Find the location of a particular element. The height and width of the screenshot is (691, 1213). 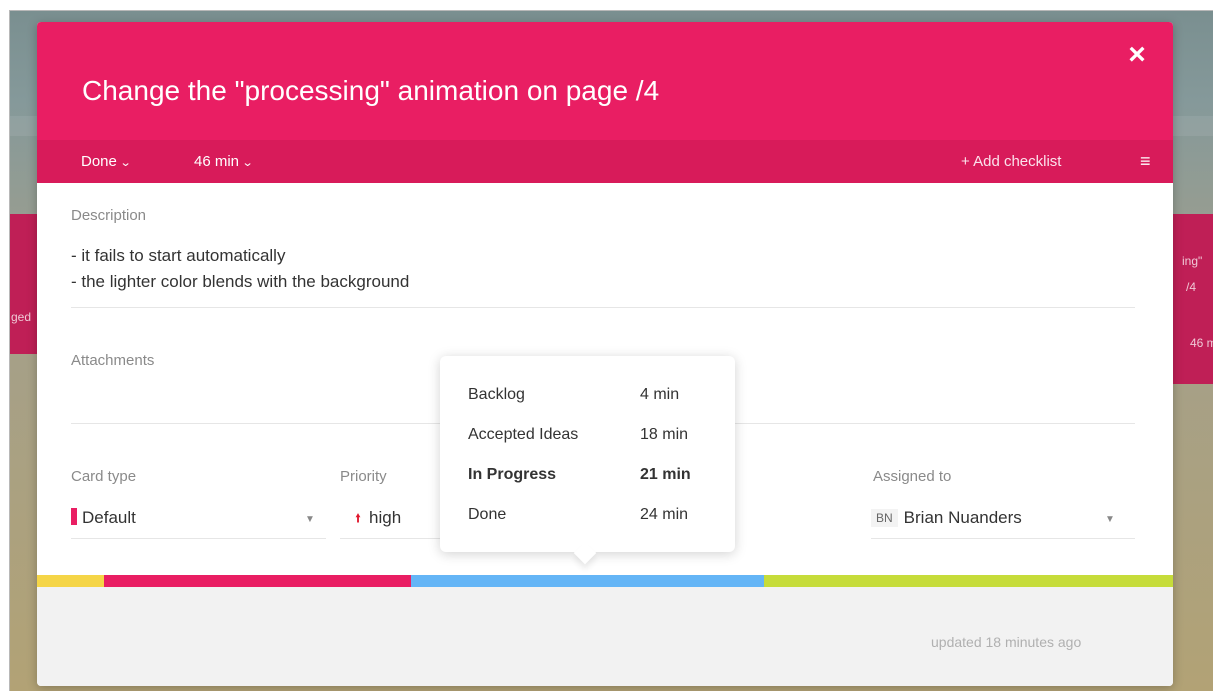

status-label: Done is located at coordinates (99, 161).